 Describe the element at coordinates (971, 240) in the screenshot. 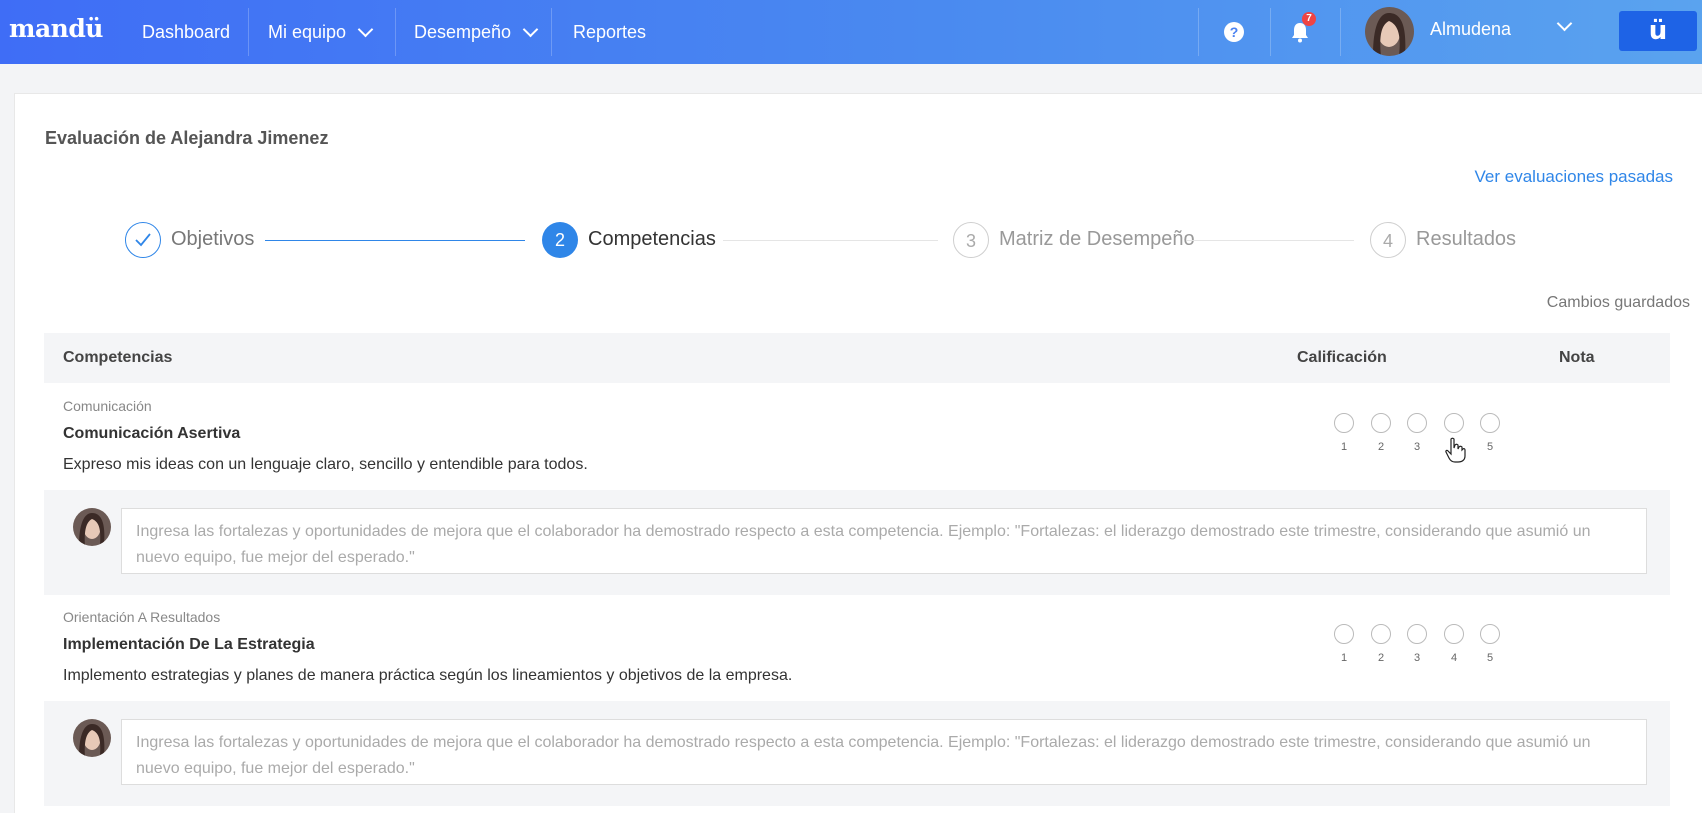

I see `step-3-circle: 3` at that location.